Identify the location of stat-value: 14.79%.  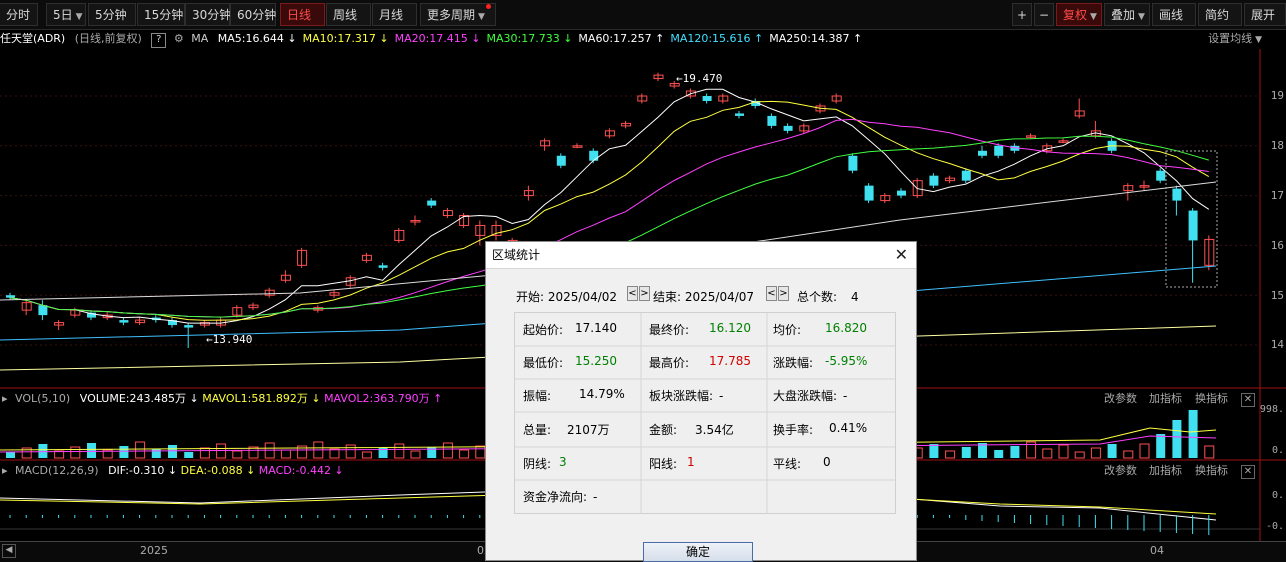
(602, 394).